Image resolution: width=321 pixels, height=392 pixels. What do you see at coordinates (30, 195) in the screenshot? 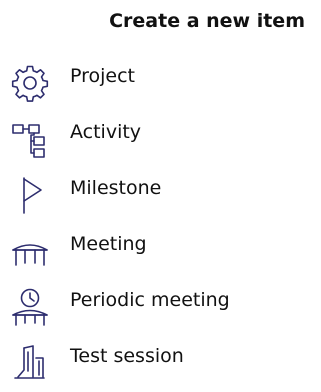
I see `flag-icon` at bounding box center [30, 195].